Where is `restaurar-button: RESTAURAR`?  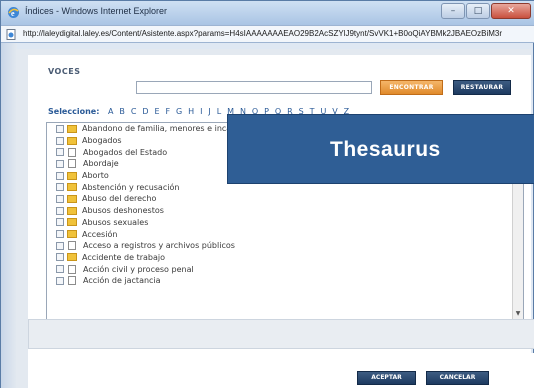
restaurar-button: RESTAURAR is located at coordinates (482, 87).